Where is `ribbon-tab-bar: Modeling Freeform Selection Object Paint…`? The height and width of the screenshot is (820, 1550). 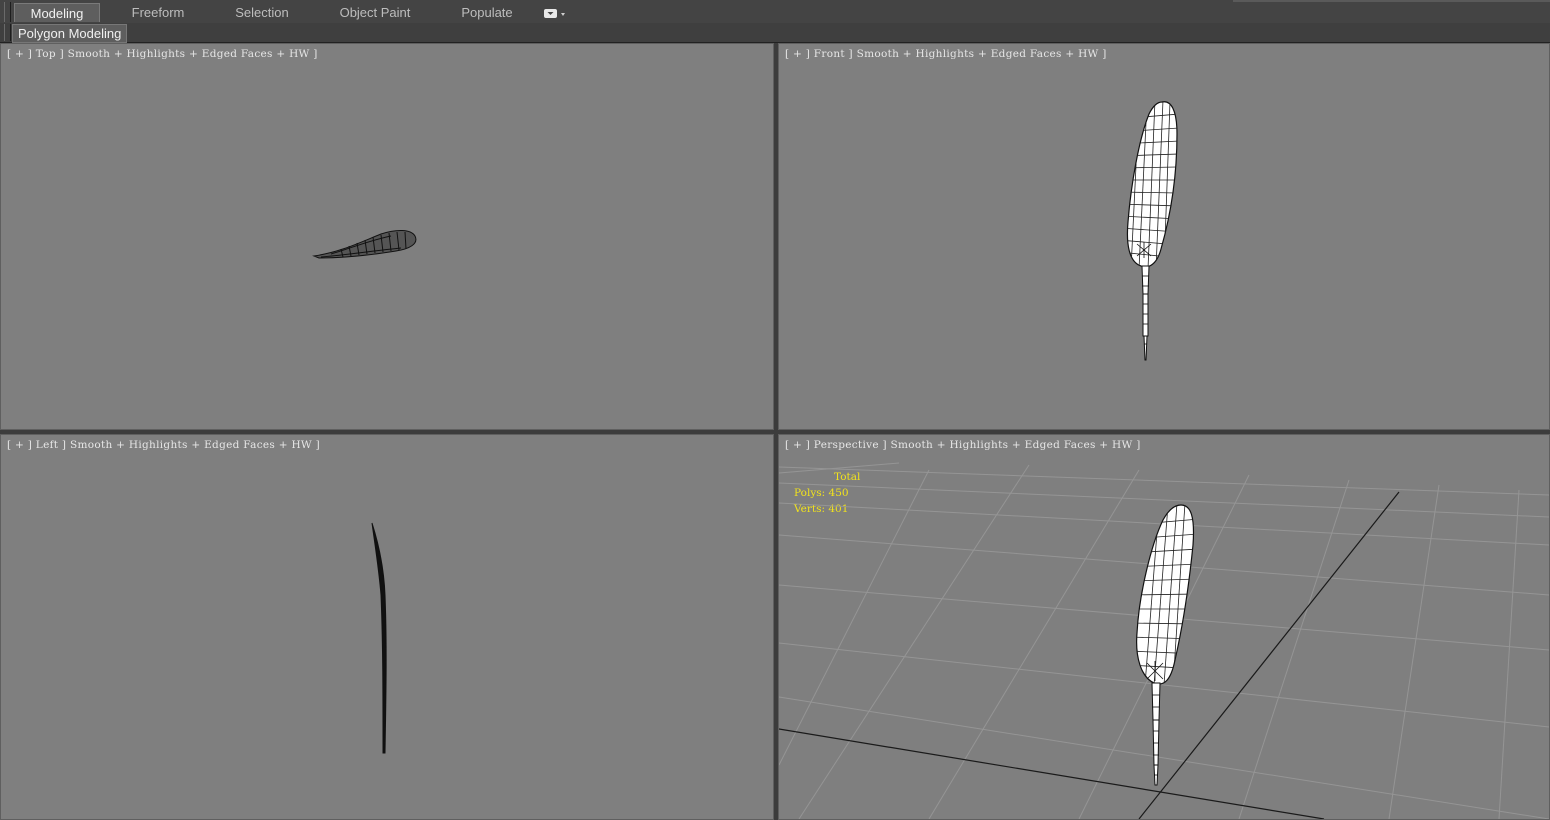
ribbon-tab-bar: Modeling Freeform Selection Object Paint… is located at coordinates (775, 12).